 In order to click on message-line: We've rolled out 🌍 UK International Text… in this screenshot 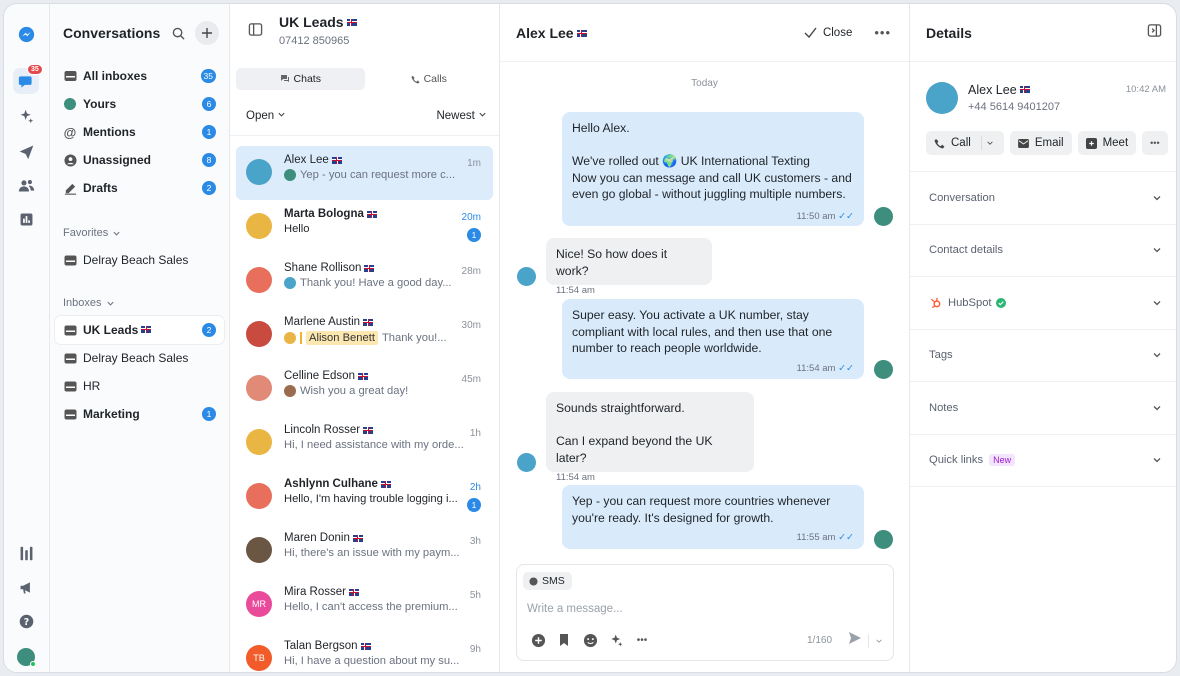, I will do `click(691, 161)`.